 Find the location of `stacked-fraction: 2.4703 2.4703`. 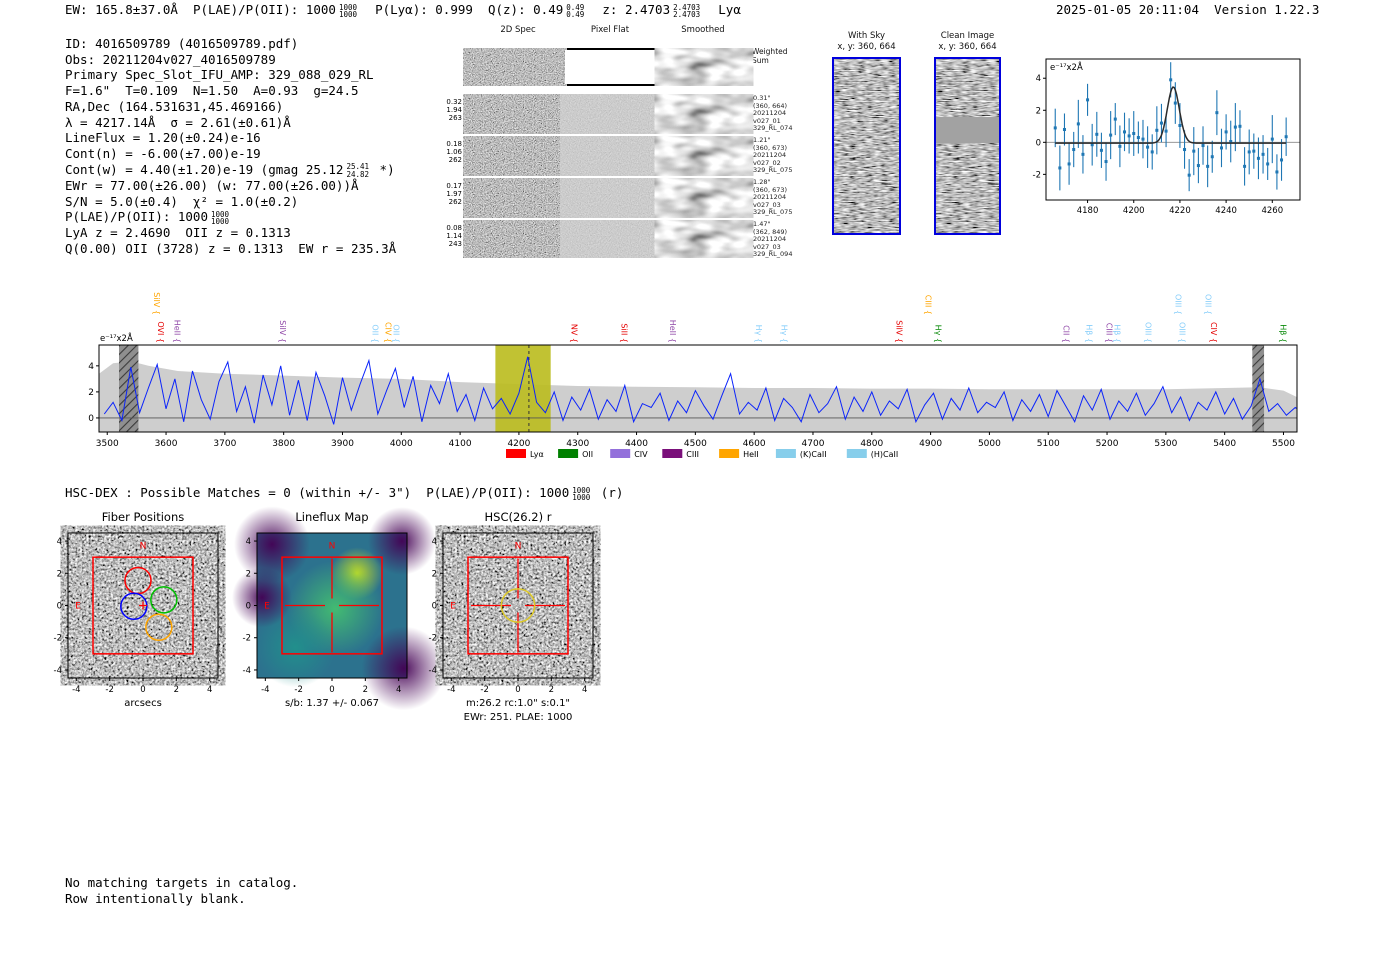

stacked-fraction: 2.4703 2.4703 is located at coordinates (687, 10).